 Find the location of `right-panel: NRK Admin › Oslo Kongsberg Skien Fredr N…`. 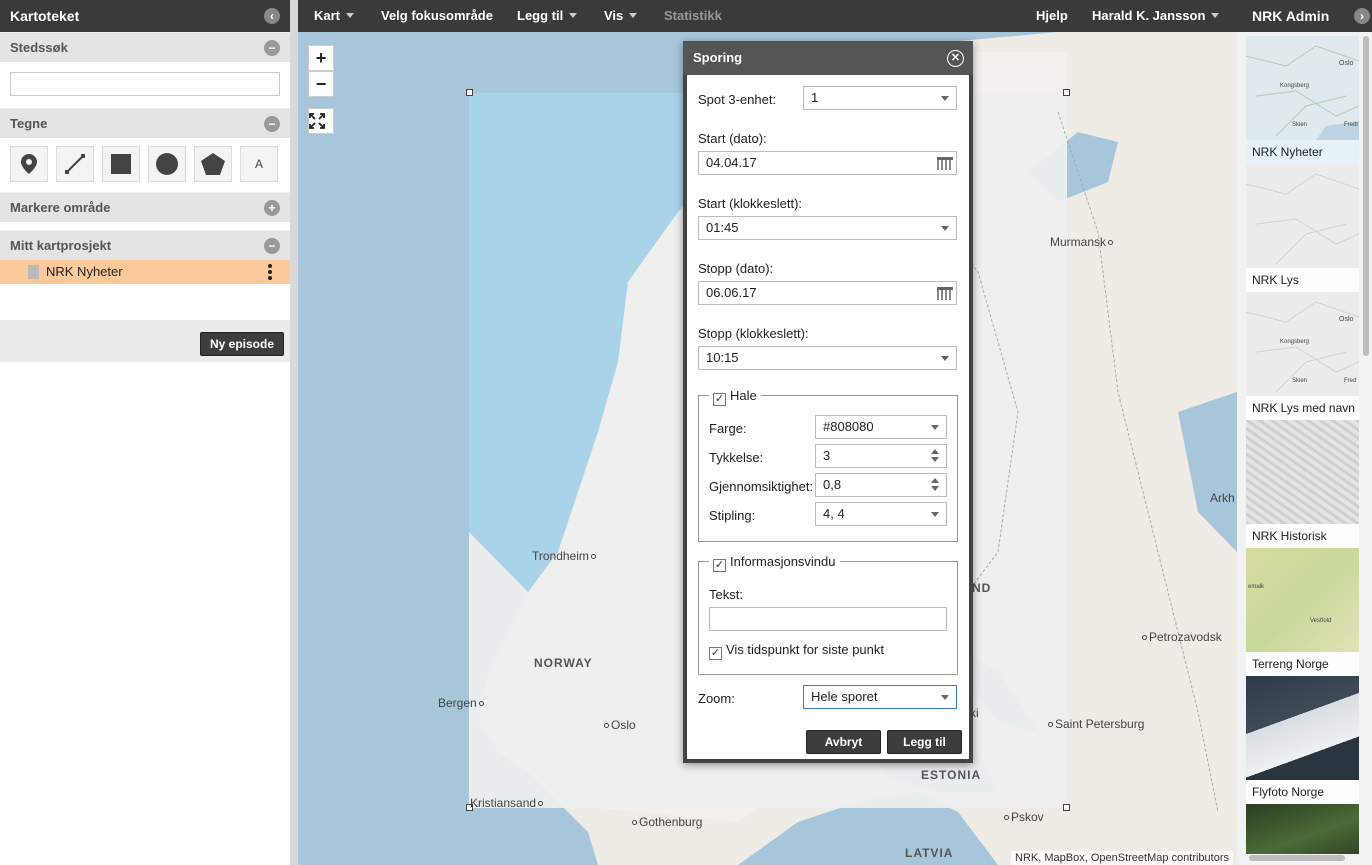

right-panel: NRK Admin › Oslo Kongsberg Skien Fredr N… is located at coordinates (1304, 432).